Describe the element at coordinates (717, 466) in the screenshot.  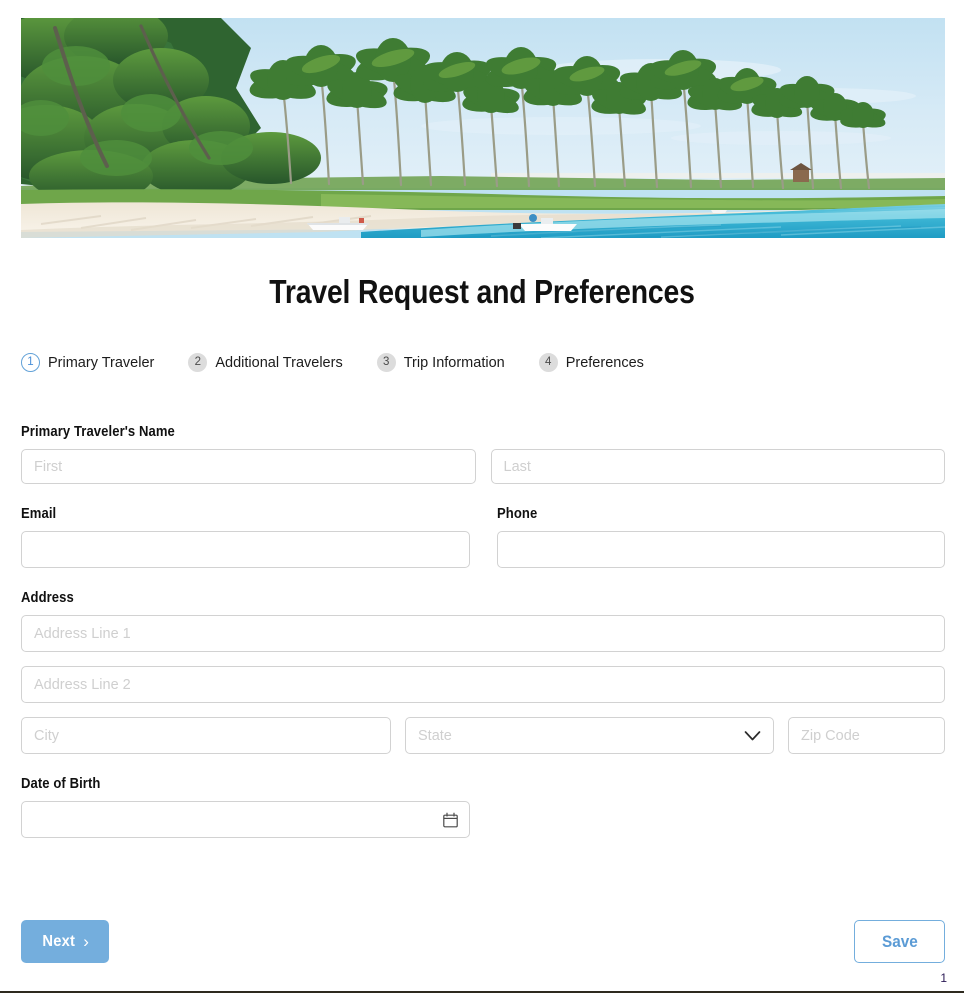
I see `last-name-input` at that location.